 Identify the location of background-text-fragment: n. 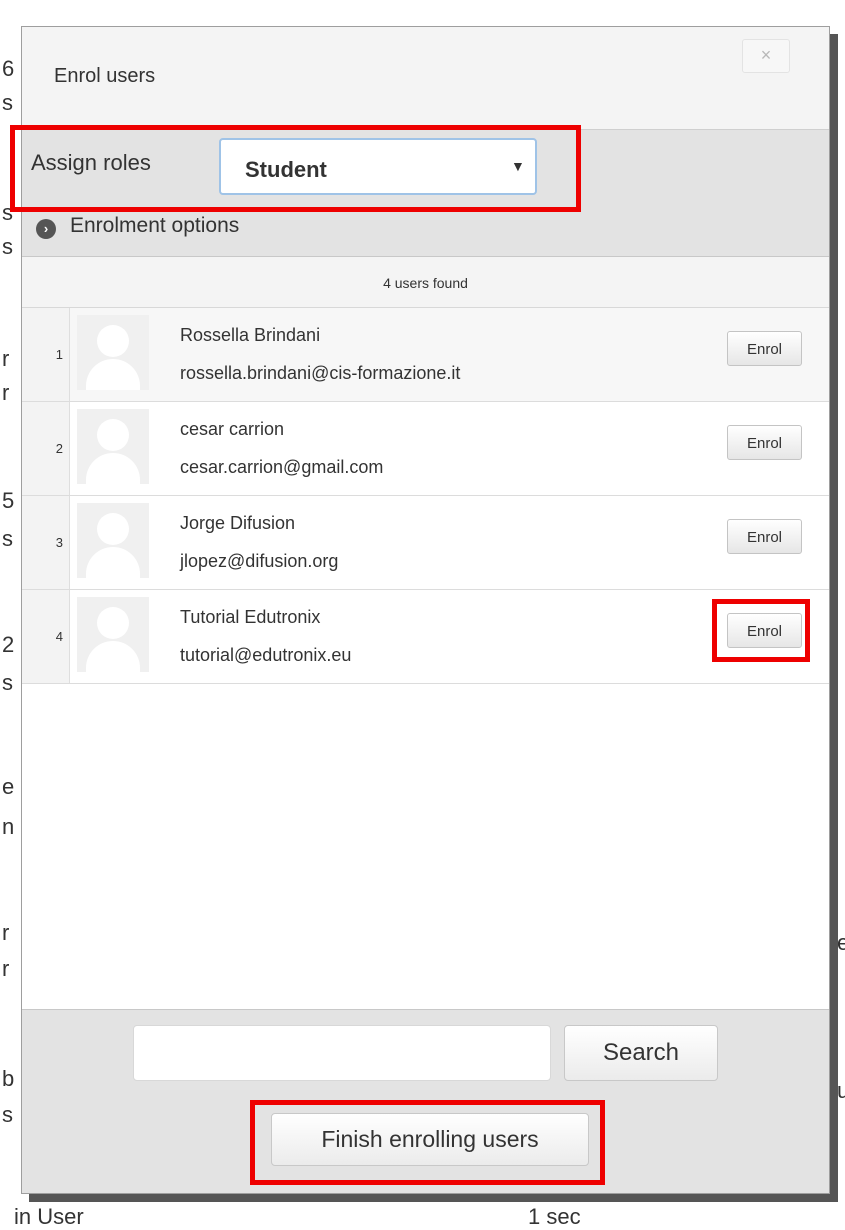
(8, 826).